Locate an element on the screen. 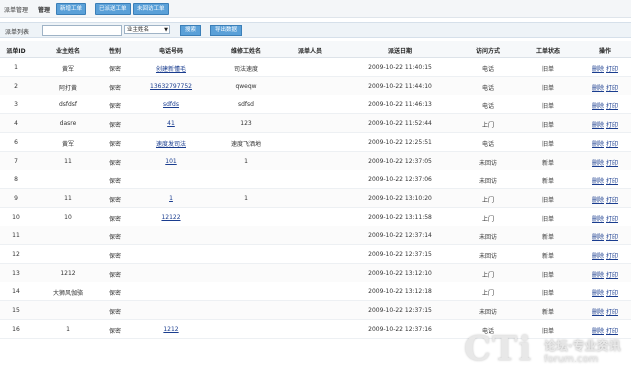 The height and width of the screenshot is (371, 631). cell-phone: 1 is located at coordinates (171, 198).